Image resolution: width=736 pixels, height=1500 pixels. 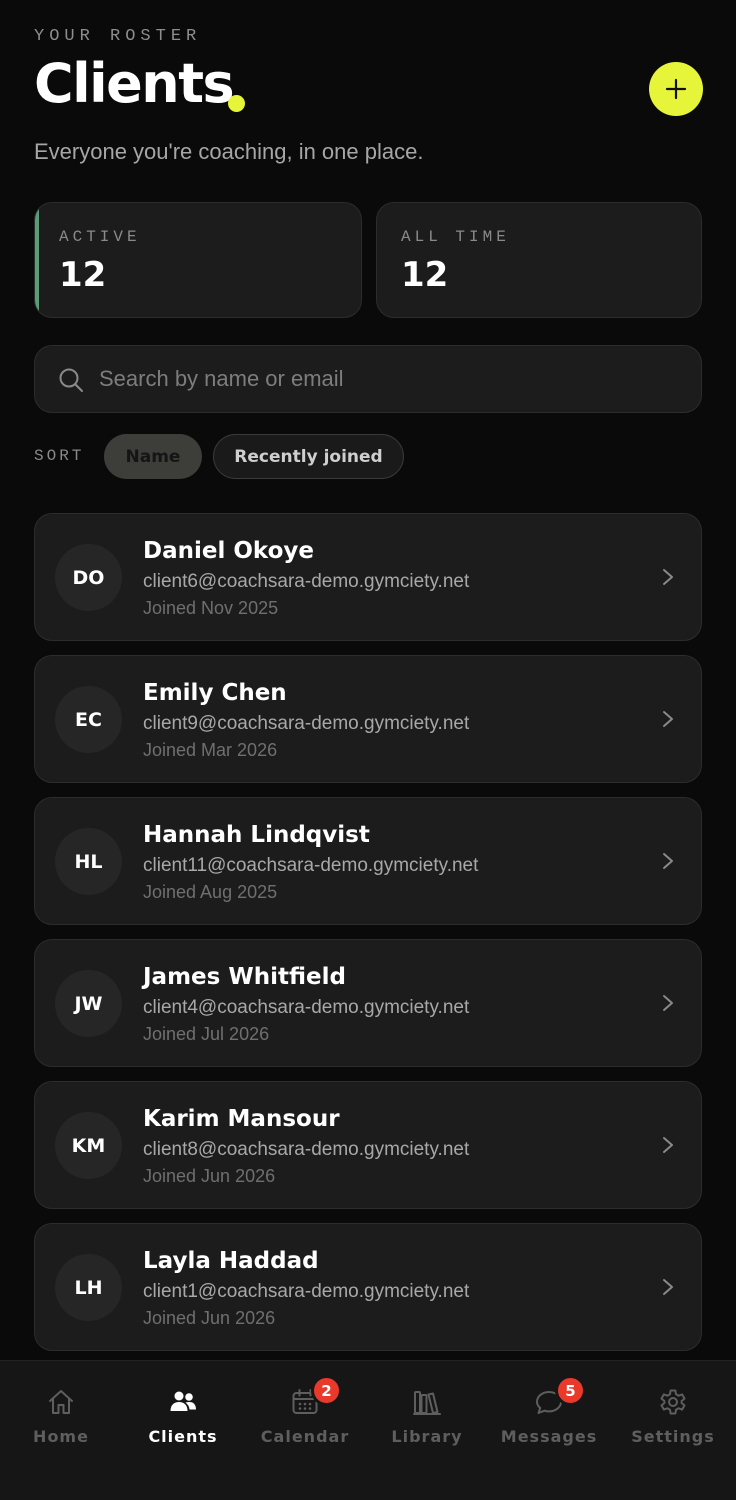 I want to click on stat-card-all-time: ALL TIME 12, so click(x=539, y=260).